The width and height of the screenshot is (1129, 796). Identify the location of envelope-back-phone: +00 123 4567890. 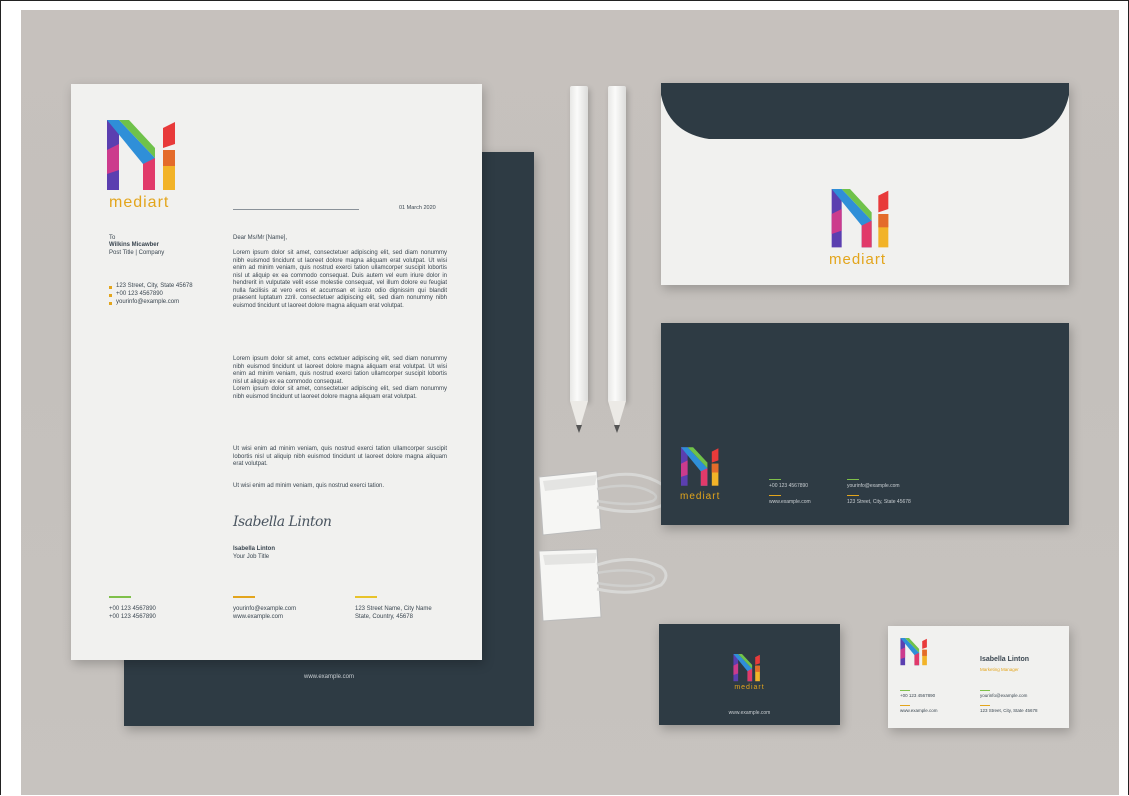
(789, 486).